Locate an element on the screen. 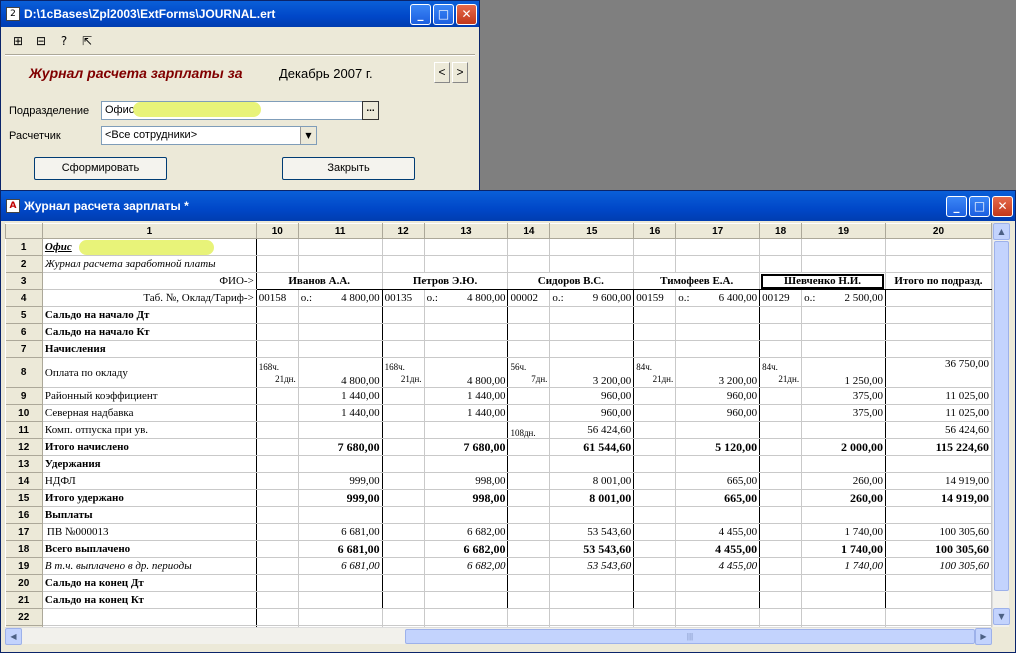 The width and height of the screenshot is (1016, 653). tab-number-cell: 00135 is located at coordinates (403, 298).